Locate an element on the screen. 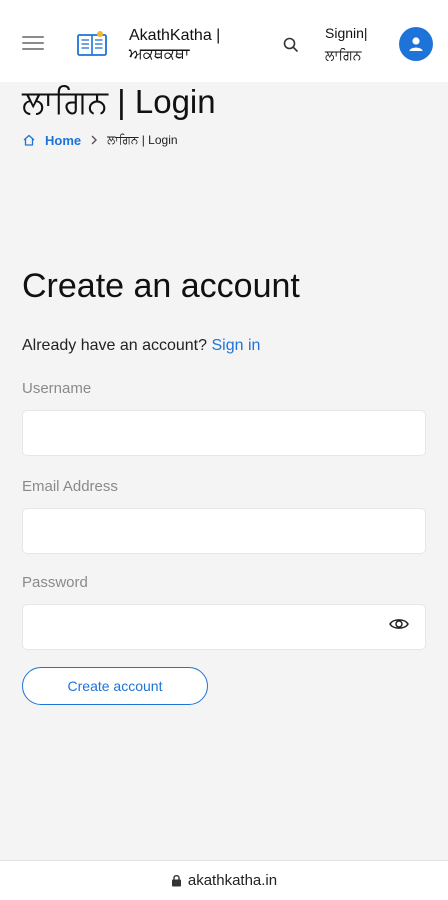  page-title: ਲਾਗਿਨ | Login is located at coordinates (119, 101).